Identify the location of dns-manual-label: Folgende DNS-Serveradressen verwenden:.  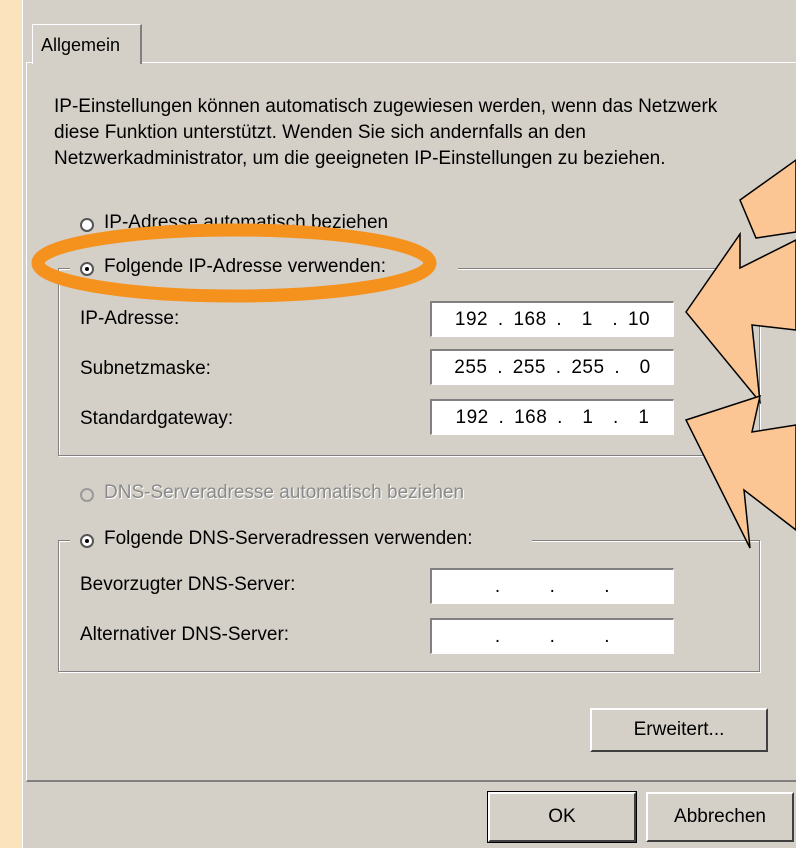
(288, 539).